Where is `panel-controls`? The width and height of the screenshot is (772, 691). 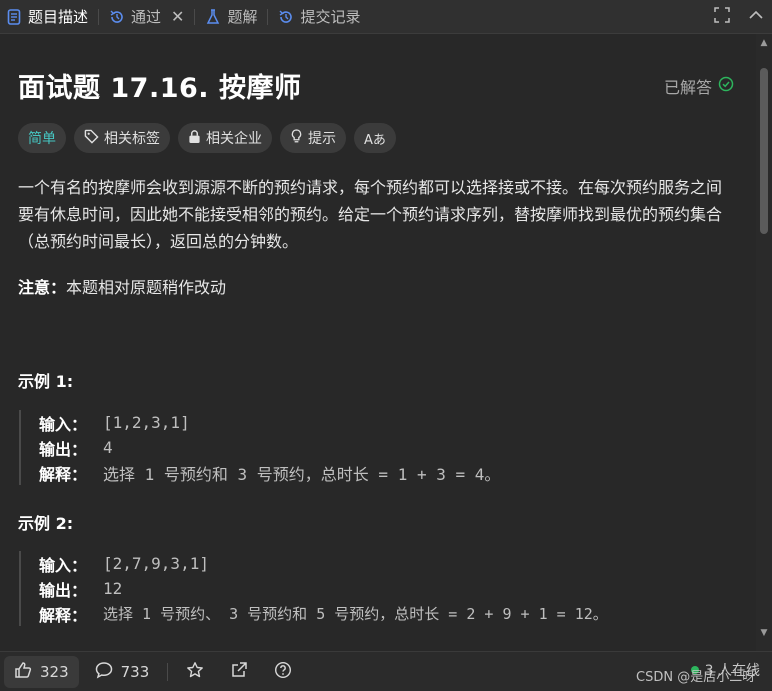 panel-controls is located at coordinates (739, 17).